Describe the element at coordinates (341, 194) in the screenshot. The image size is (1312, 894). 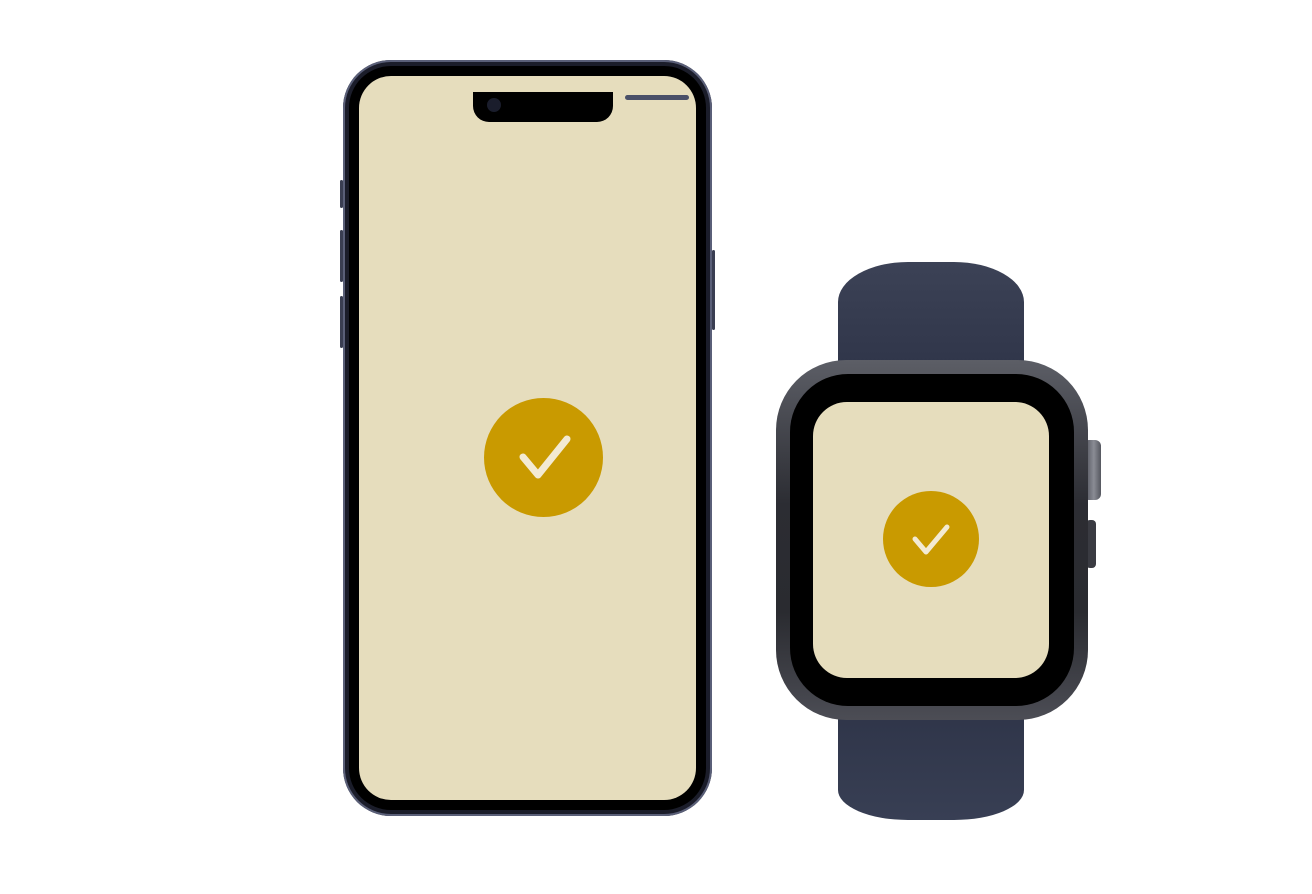
I see `phone-silent-switch` at that location.